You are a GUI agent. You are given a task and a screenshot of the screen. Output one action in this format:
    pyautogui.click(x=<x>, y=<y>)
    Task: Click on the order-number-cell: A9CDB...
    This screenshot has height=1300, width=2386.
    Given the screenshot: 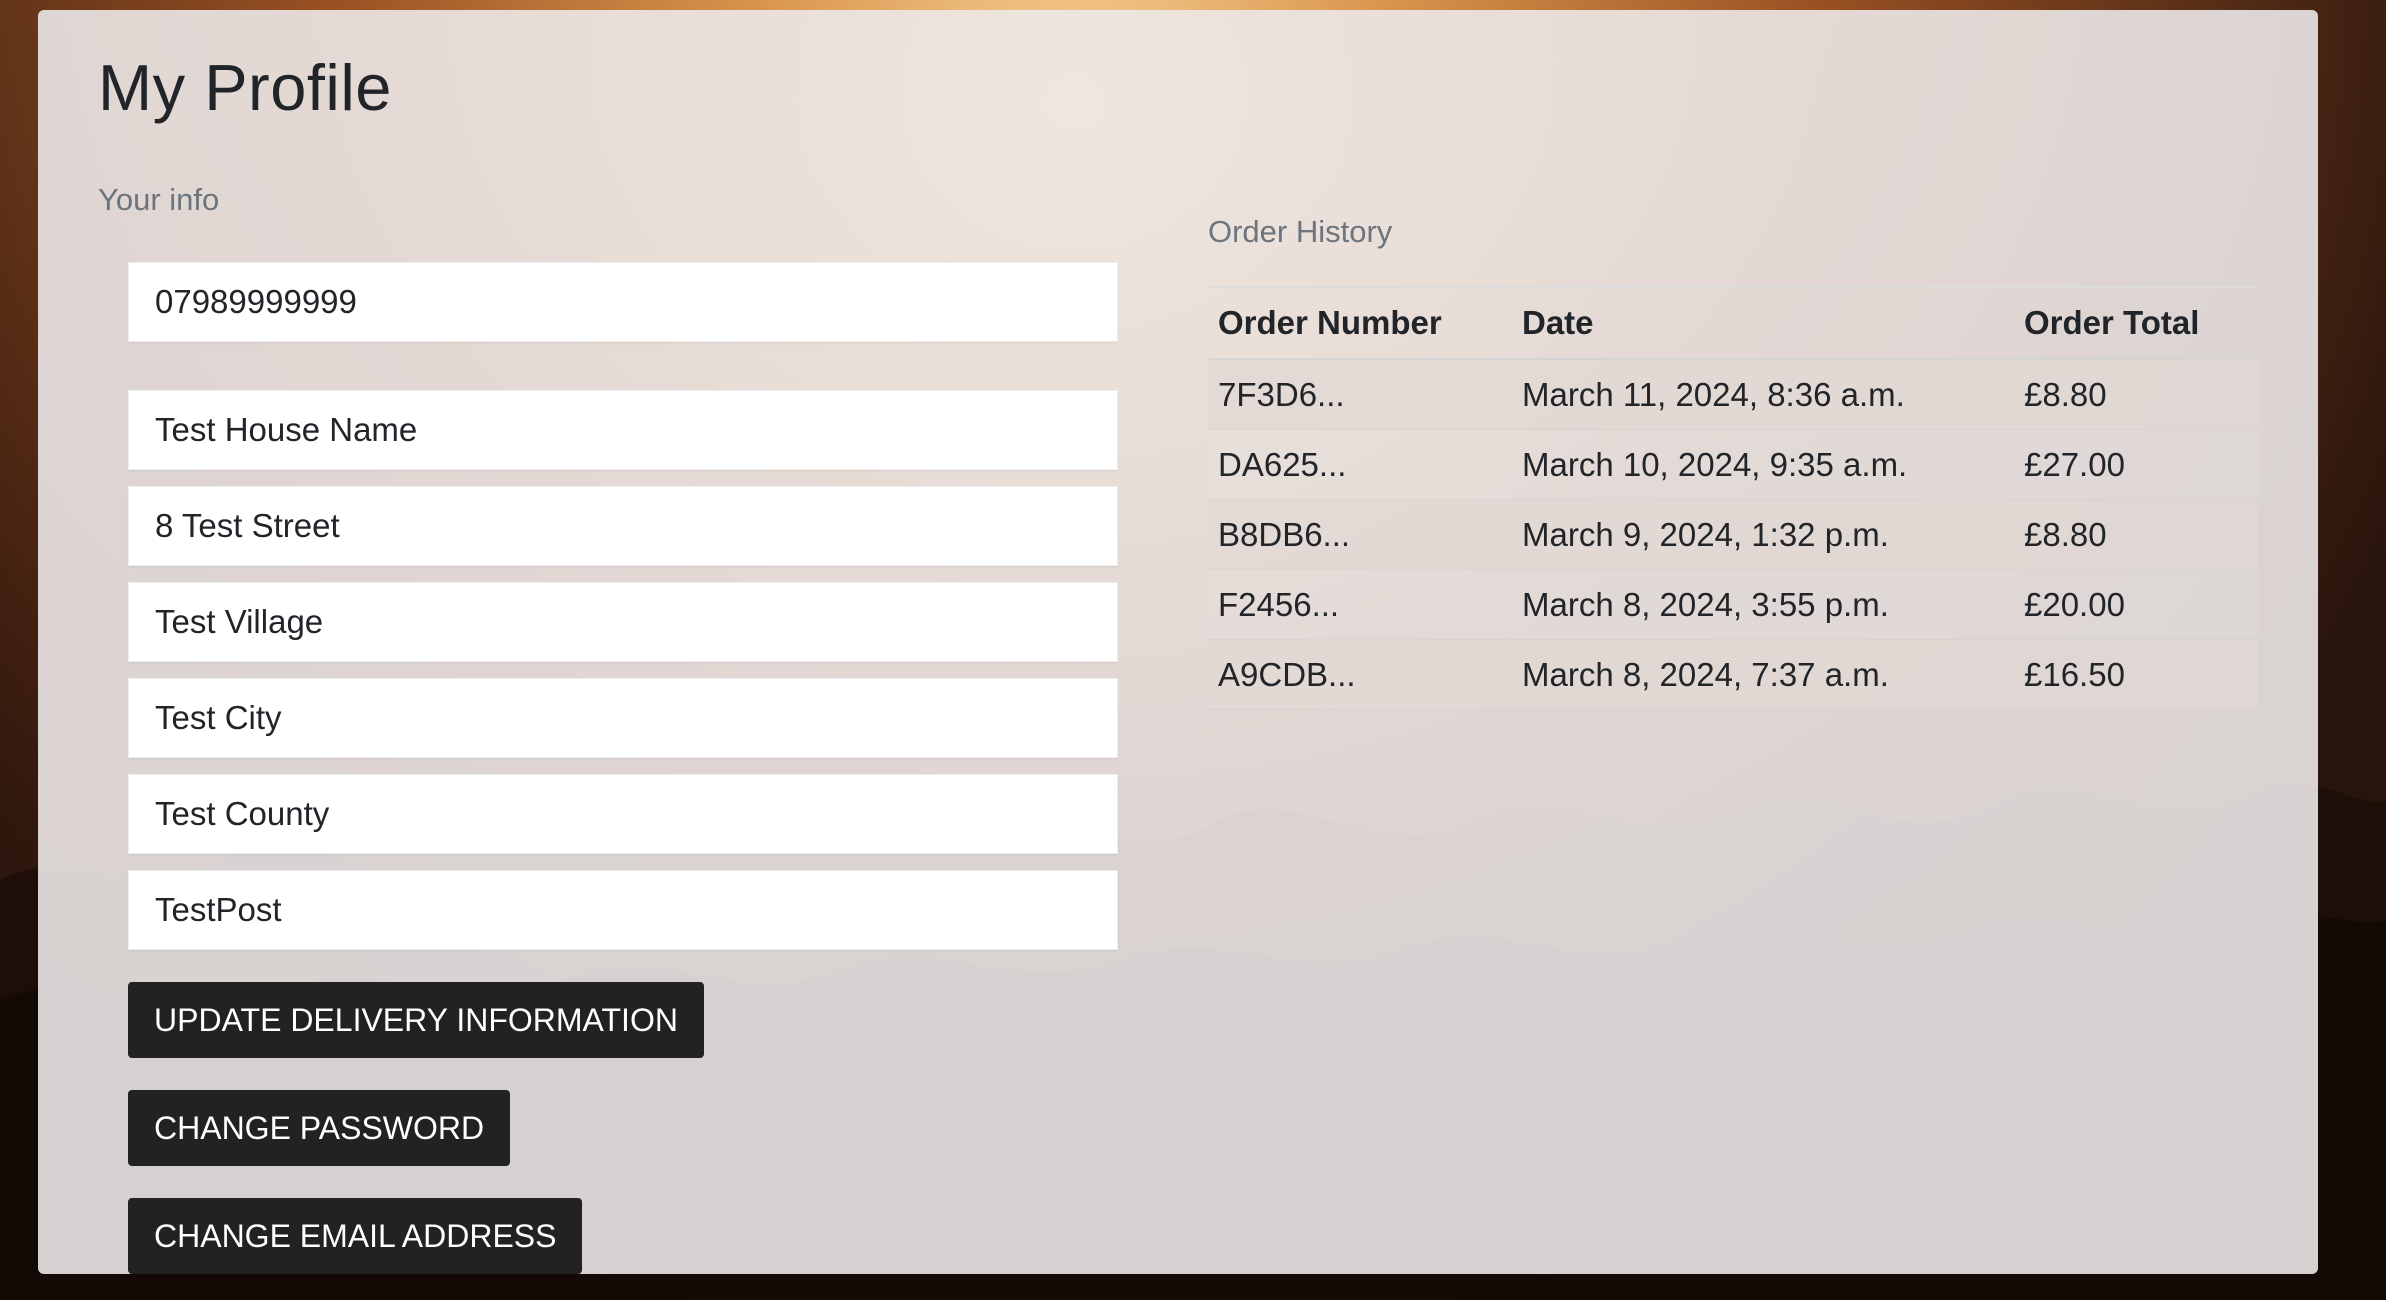 What is the action you would take?
    pyautogui.click(x=1360, y=674)
    